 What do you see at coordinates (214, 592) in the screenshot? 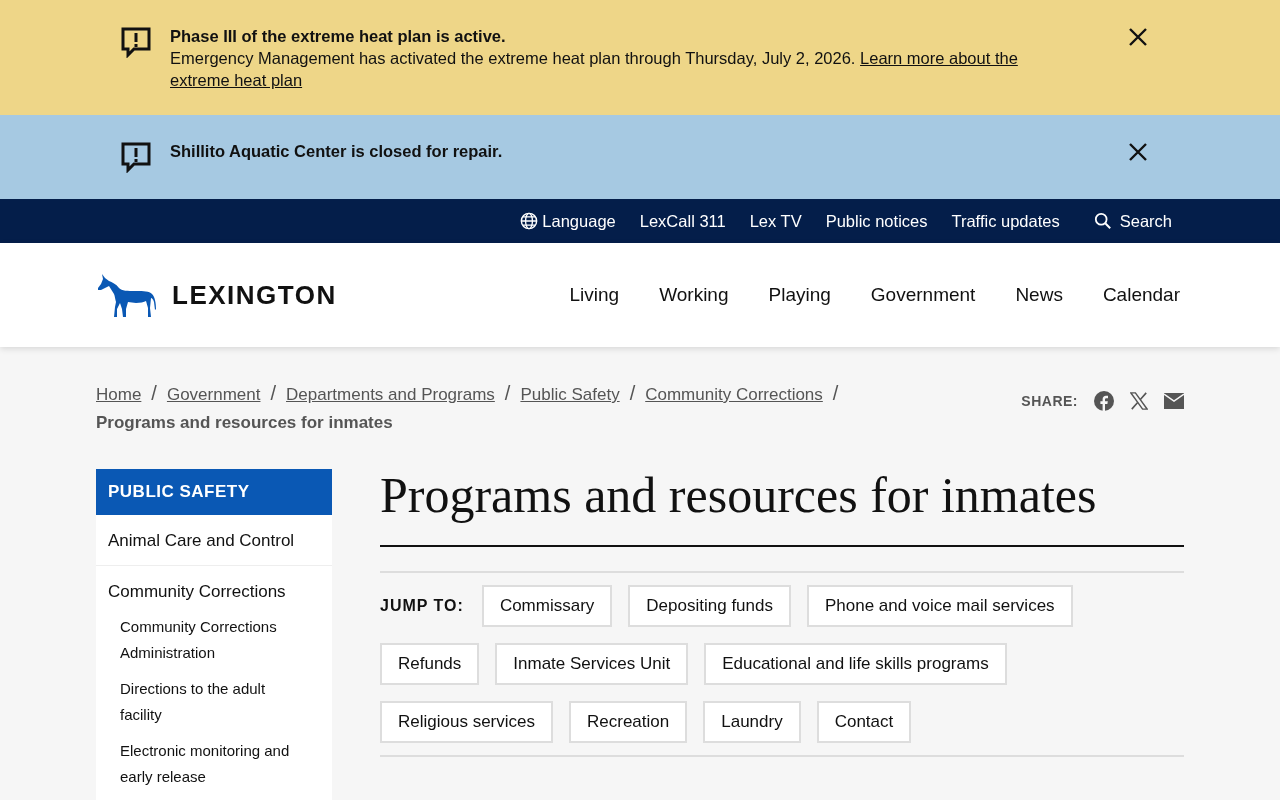
I see `sidebar-link: Community Corrections` at bounding box center [214, 592].